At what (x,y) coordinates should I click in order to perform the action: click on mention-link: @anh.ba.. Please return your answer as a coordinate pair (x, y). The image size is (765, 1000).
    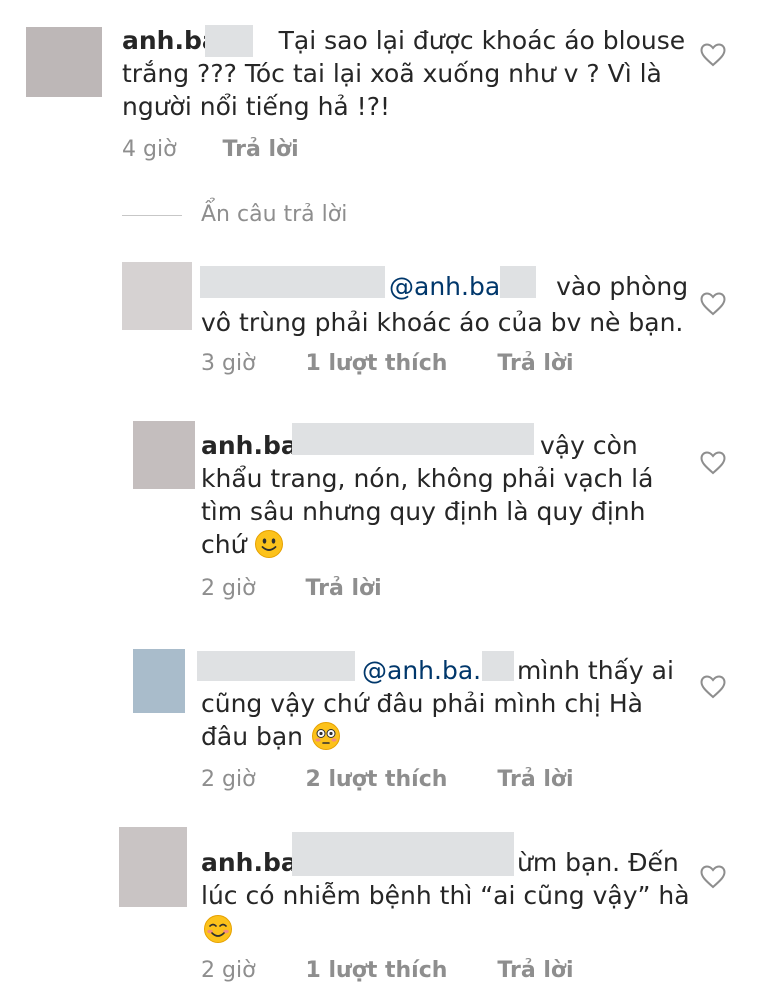
    Looking at the image, I should click on (421, 670).